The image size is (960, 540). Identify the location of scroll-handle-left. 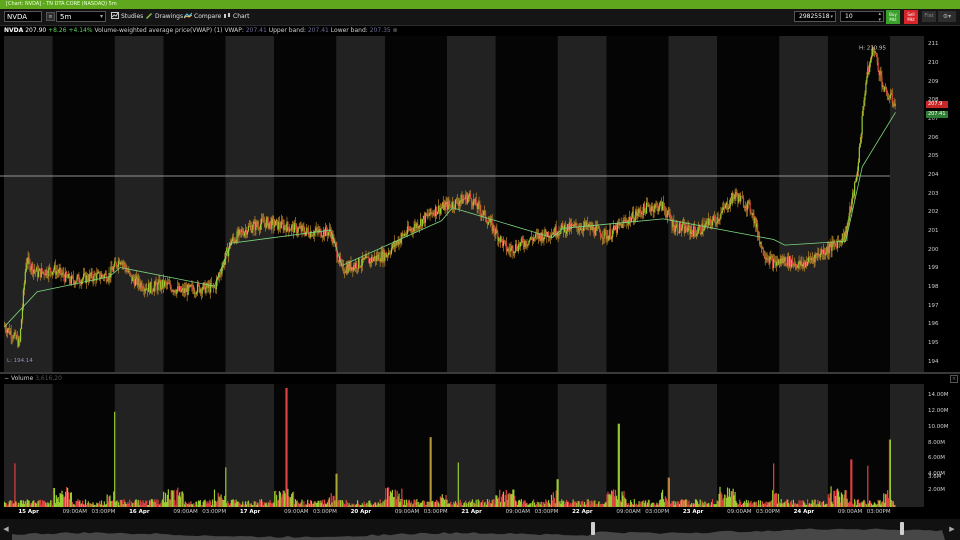
(593, 528).